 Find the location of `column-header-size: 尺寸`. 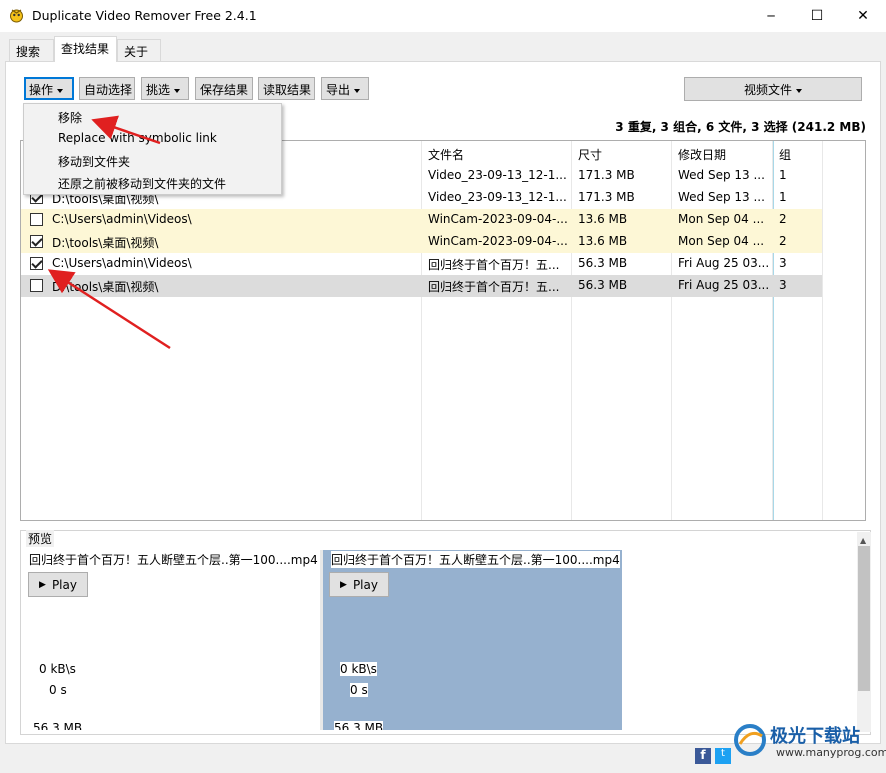

column-header-size: 尺寸 is located at coordinates (590, 154).